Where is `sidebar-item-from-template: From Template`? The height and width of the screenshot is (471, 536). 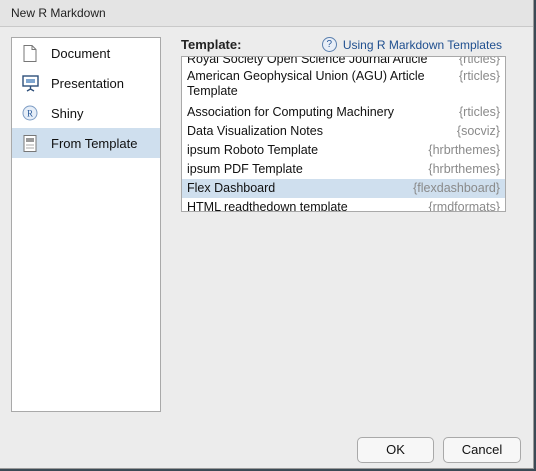 sidebar-item-from-template: From Template is located at coordinates (86, 143).